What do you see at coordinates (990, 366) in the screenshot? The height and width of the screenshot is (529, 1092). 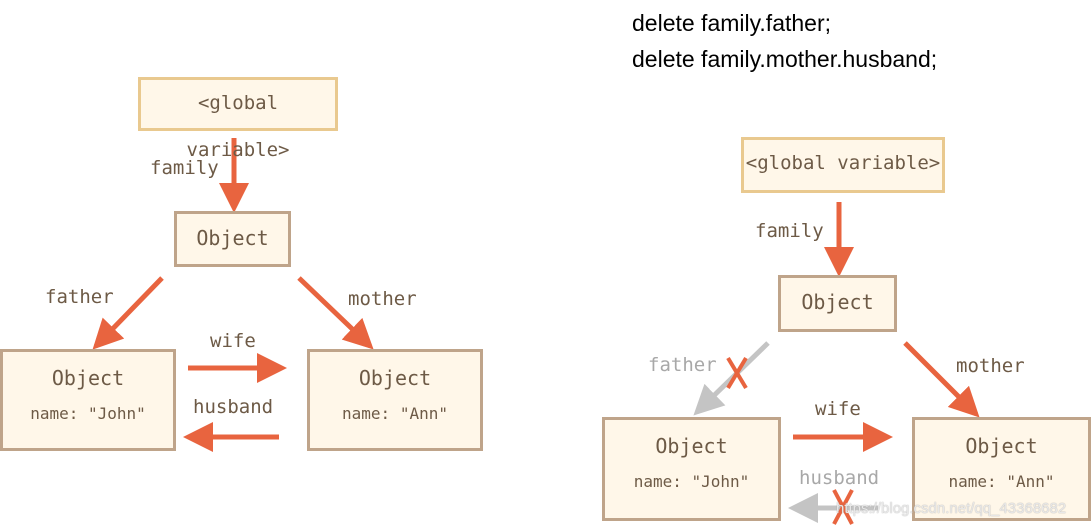 I see `right-mother-label: mother` at bounding box center [990, 366].